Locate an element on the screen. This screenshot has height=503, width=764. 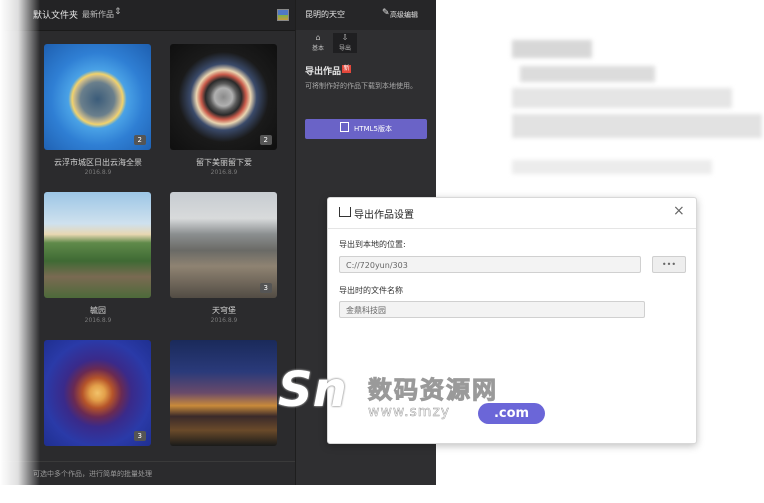
watermark-com-badge: .com is located at coordinates (511, 413).